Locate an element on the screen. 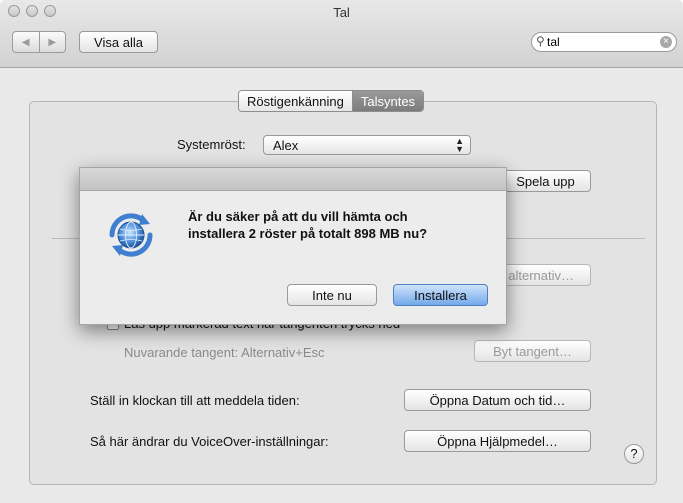  install-button: Installera is located at coordinates (440, 295).